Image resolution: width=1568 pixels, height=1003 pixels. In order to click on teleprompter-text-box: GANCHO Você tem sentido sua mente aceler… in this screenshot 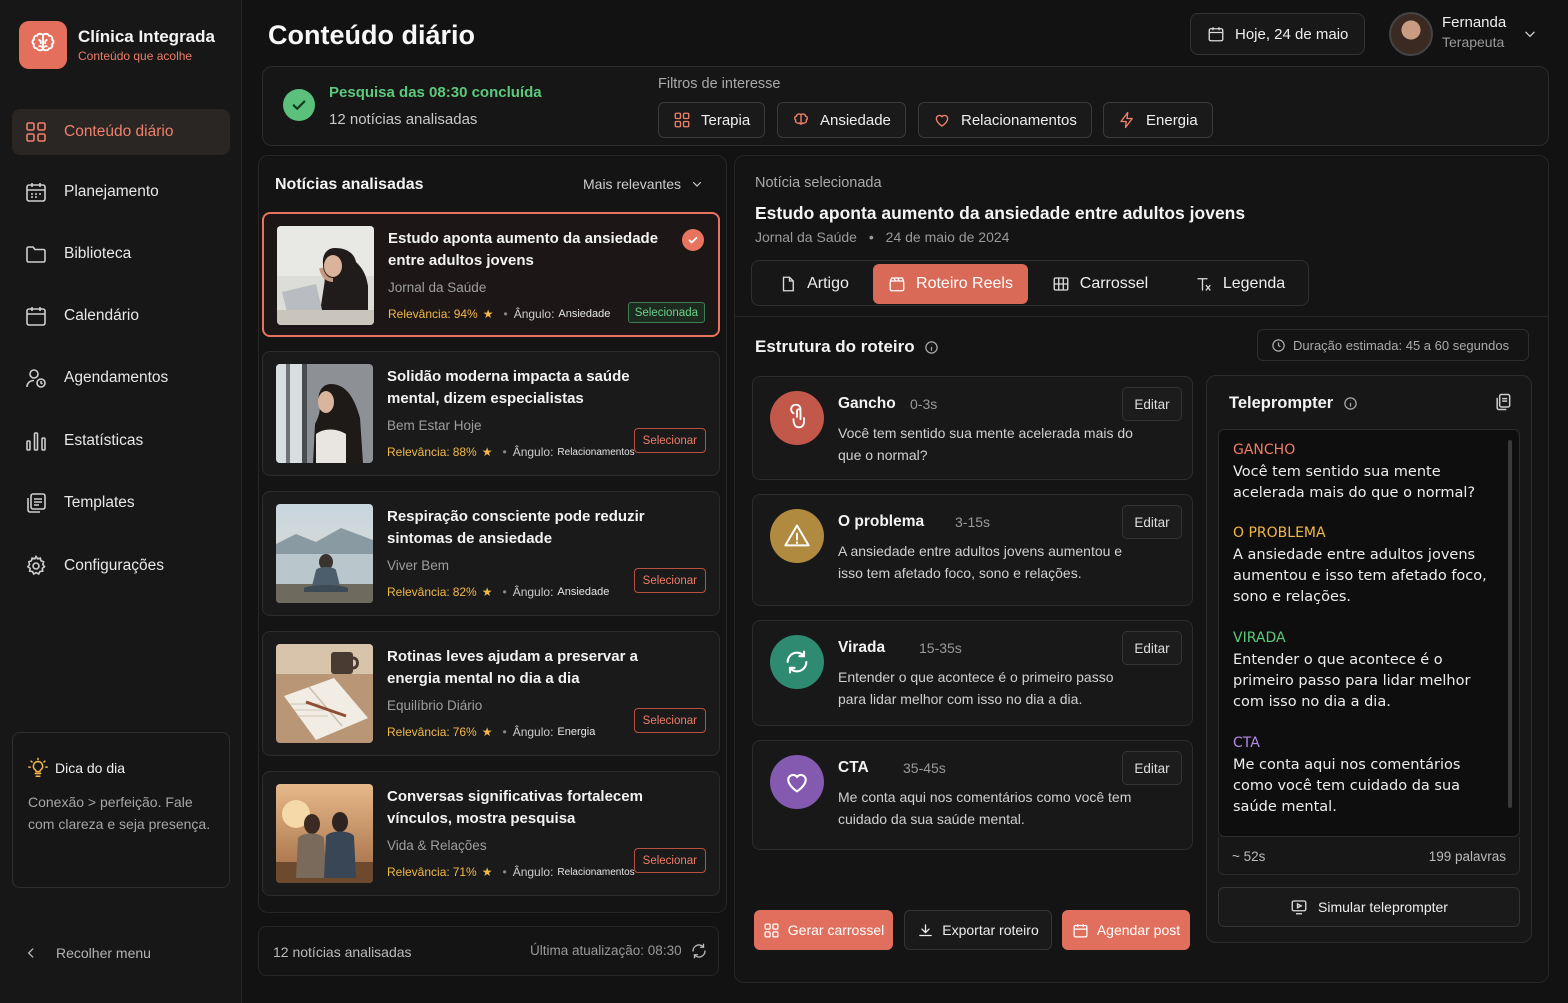, I will do `click(1369, 633)`.